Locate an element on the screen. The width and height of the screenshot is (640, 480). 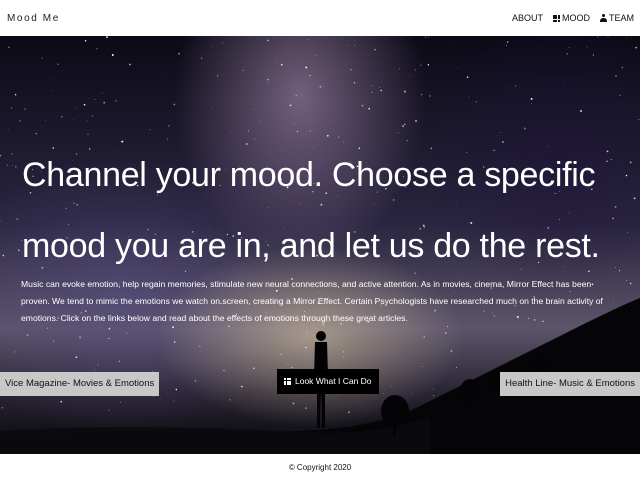
copyright-text: © Copyright 2020 is located at coordinates (320, 467).